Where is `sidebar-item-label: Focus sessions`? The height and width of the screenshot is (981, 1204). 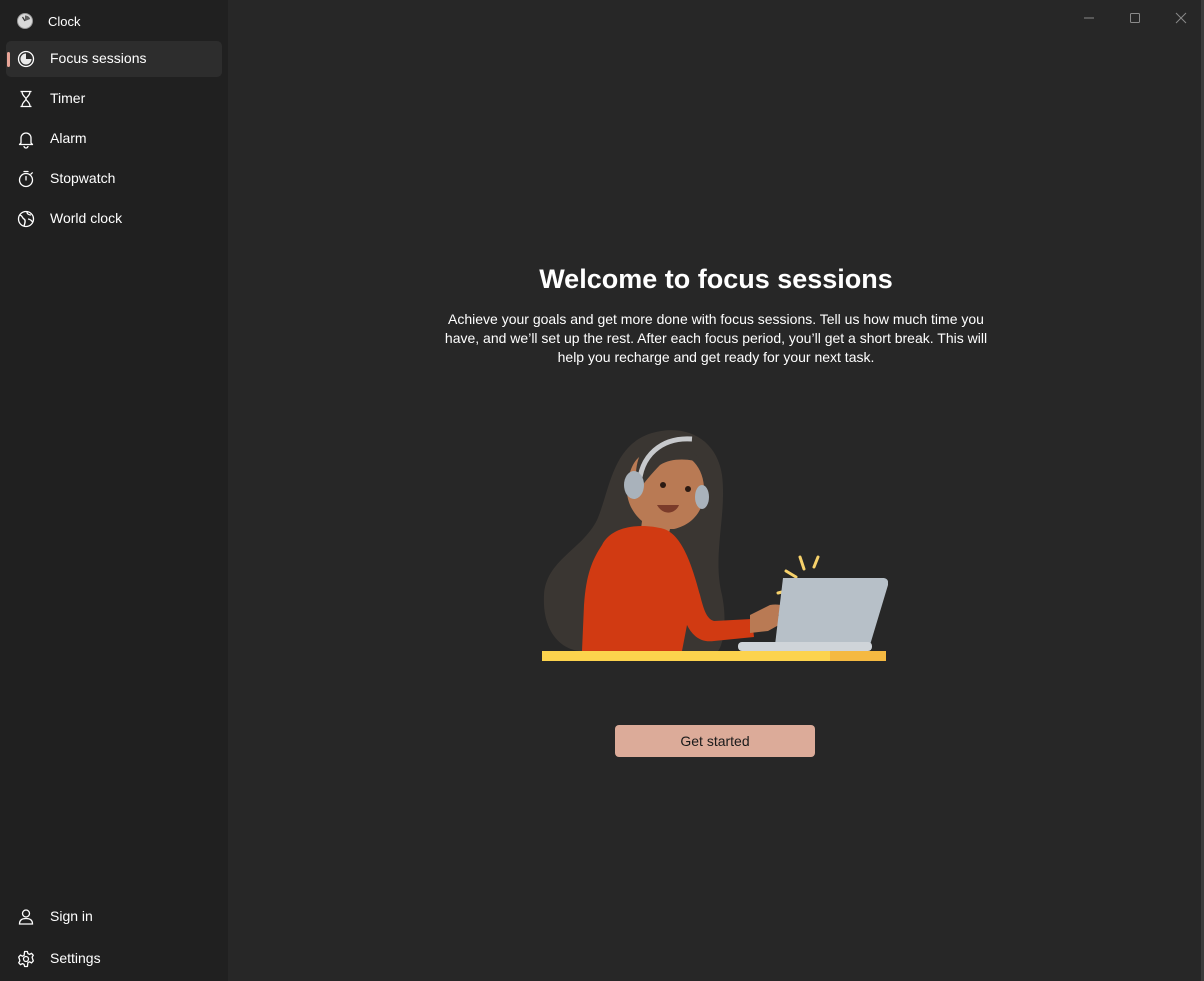 sidebar-item-label: Focus sessions is located at coordinates (98, 58).